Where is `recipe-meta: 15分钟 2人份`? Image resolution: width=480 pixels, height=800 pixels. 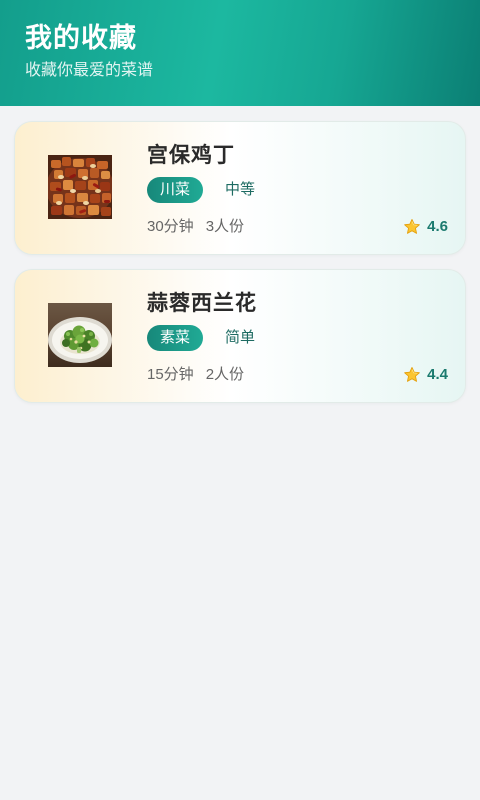
recipe-meta: 15分钟 2人份 is located at coordinates (201, 375).